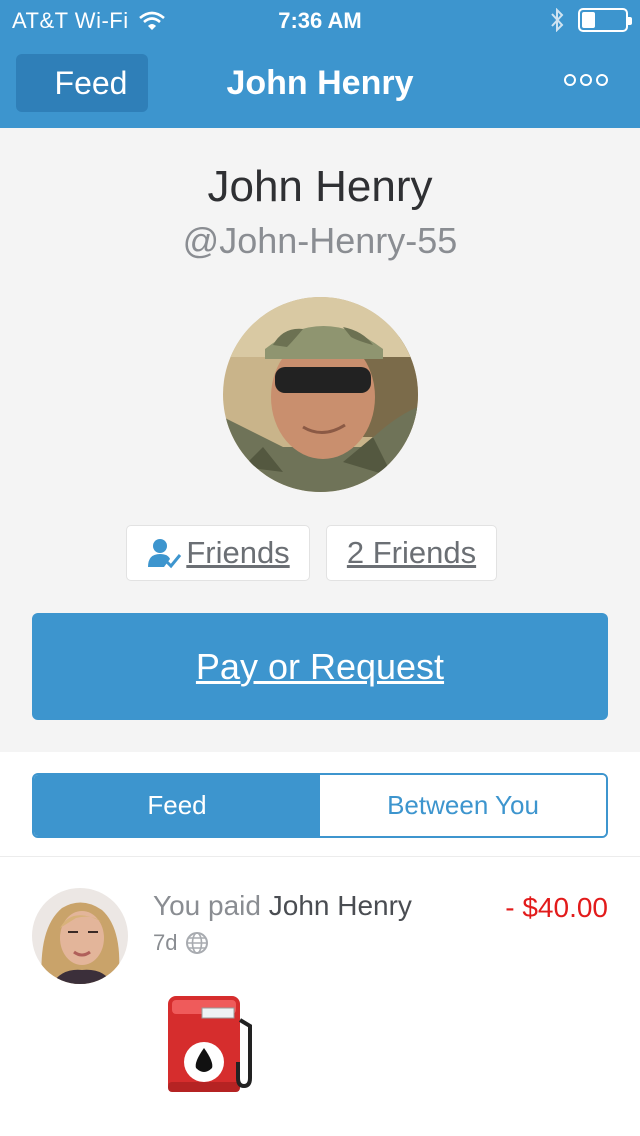 Image resolution: width=640 pixels, height=1136 pixels. I want to click on tab-between-you: Between You, so click(463, 805).